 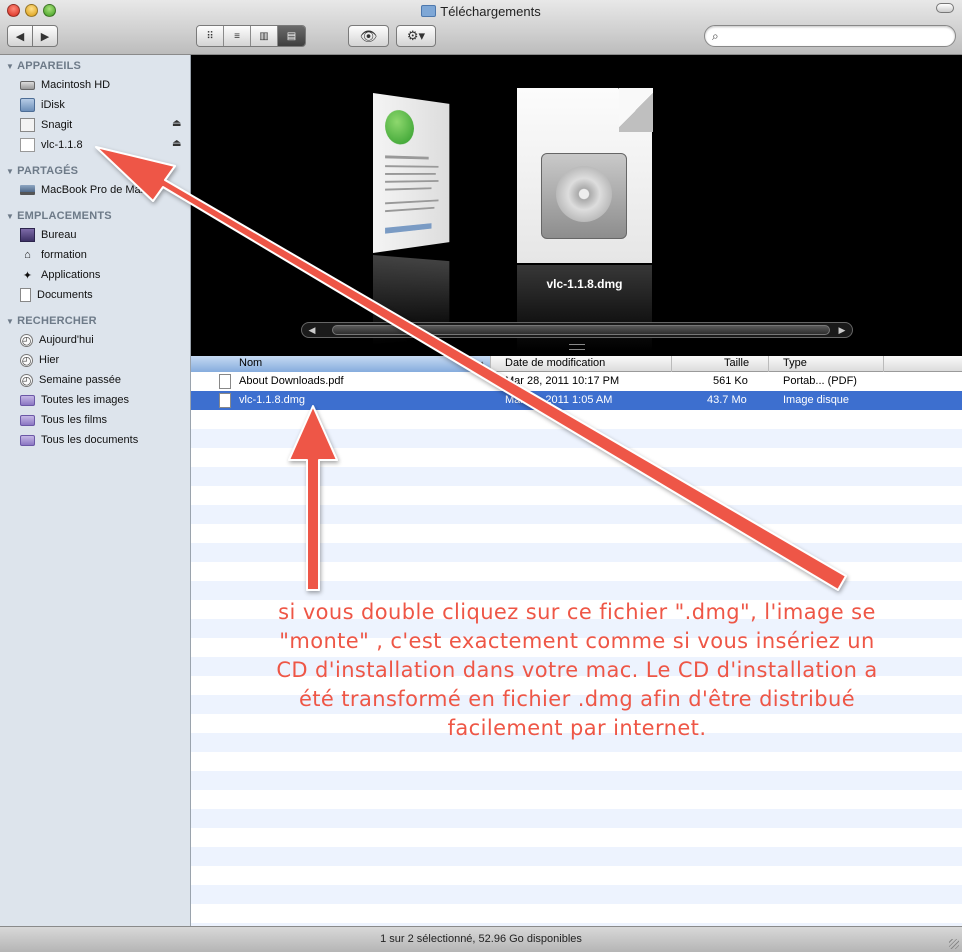 What do you see at coordinates (51, 321) in the screenshot?
I see `sidebar-section-rechercher: ▼ RECHERCHER` at bounding box center [51, 321].